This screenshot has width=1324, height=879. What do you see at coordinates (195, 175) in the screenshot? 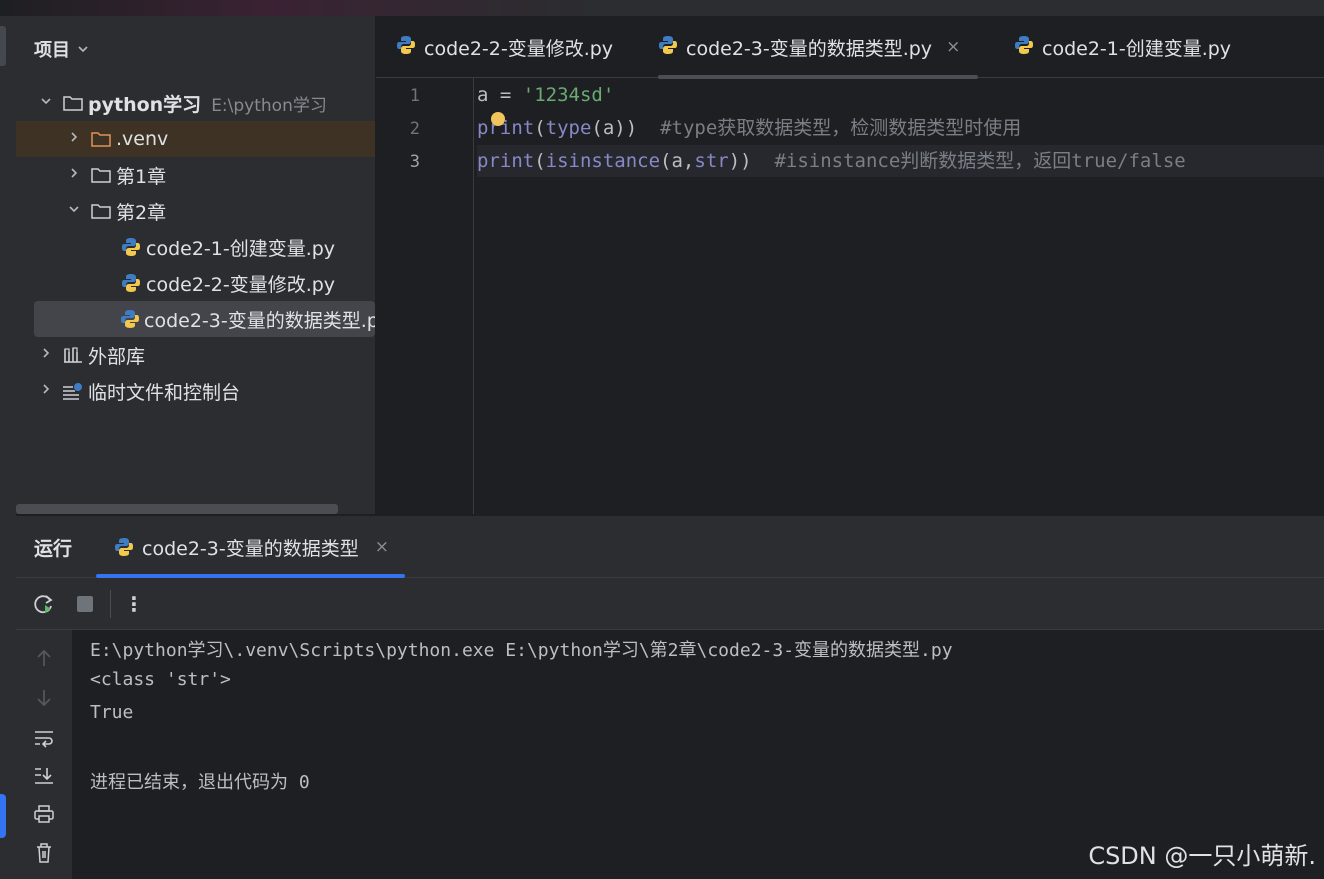
I see `tree-item-chapter-1: 第1章` at bounding box center [195, 175].